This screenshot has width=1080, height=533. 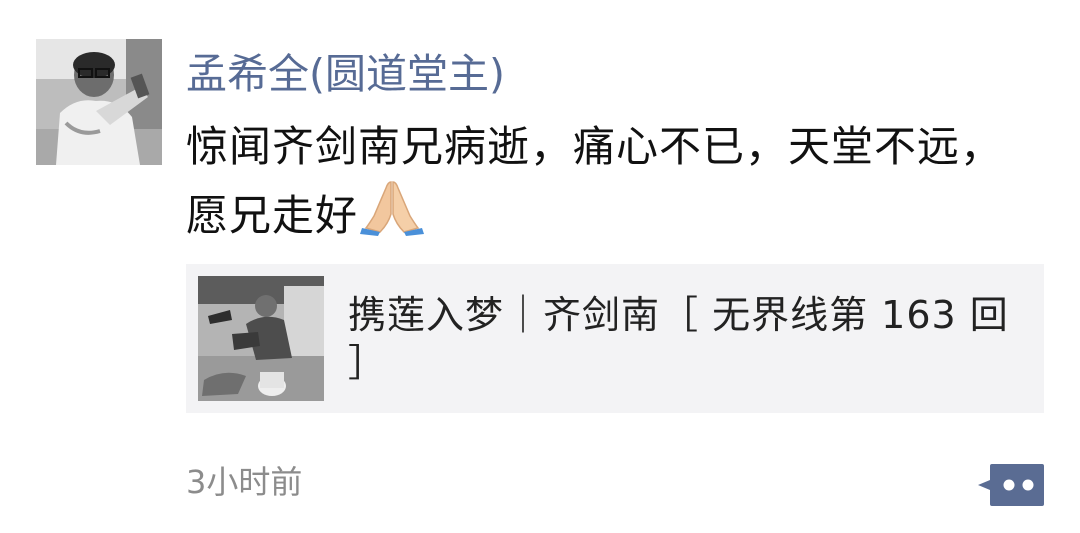 I want to click on link-title: 携莲入梦｜齐剑南［ 无界线第 163 回 ］, so click(x=678, y=339).